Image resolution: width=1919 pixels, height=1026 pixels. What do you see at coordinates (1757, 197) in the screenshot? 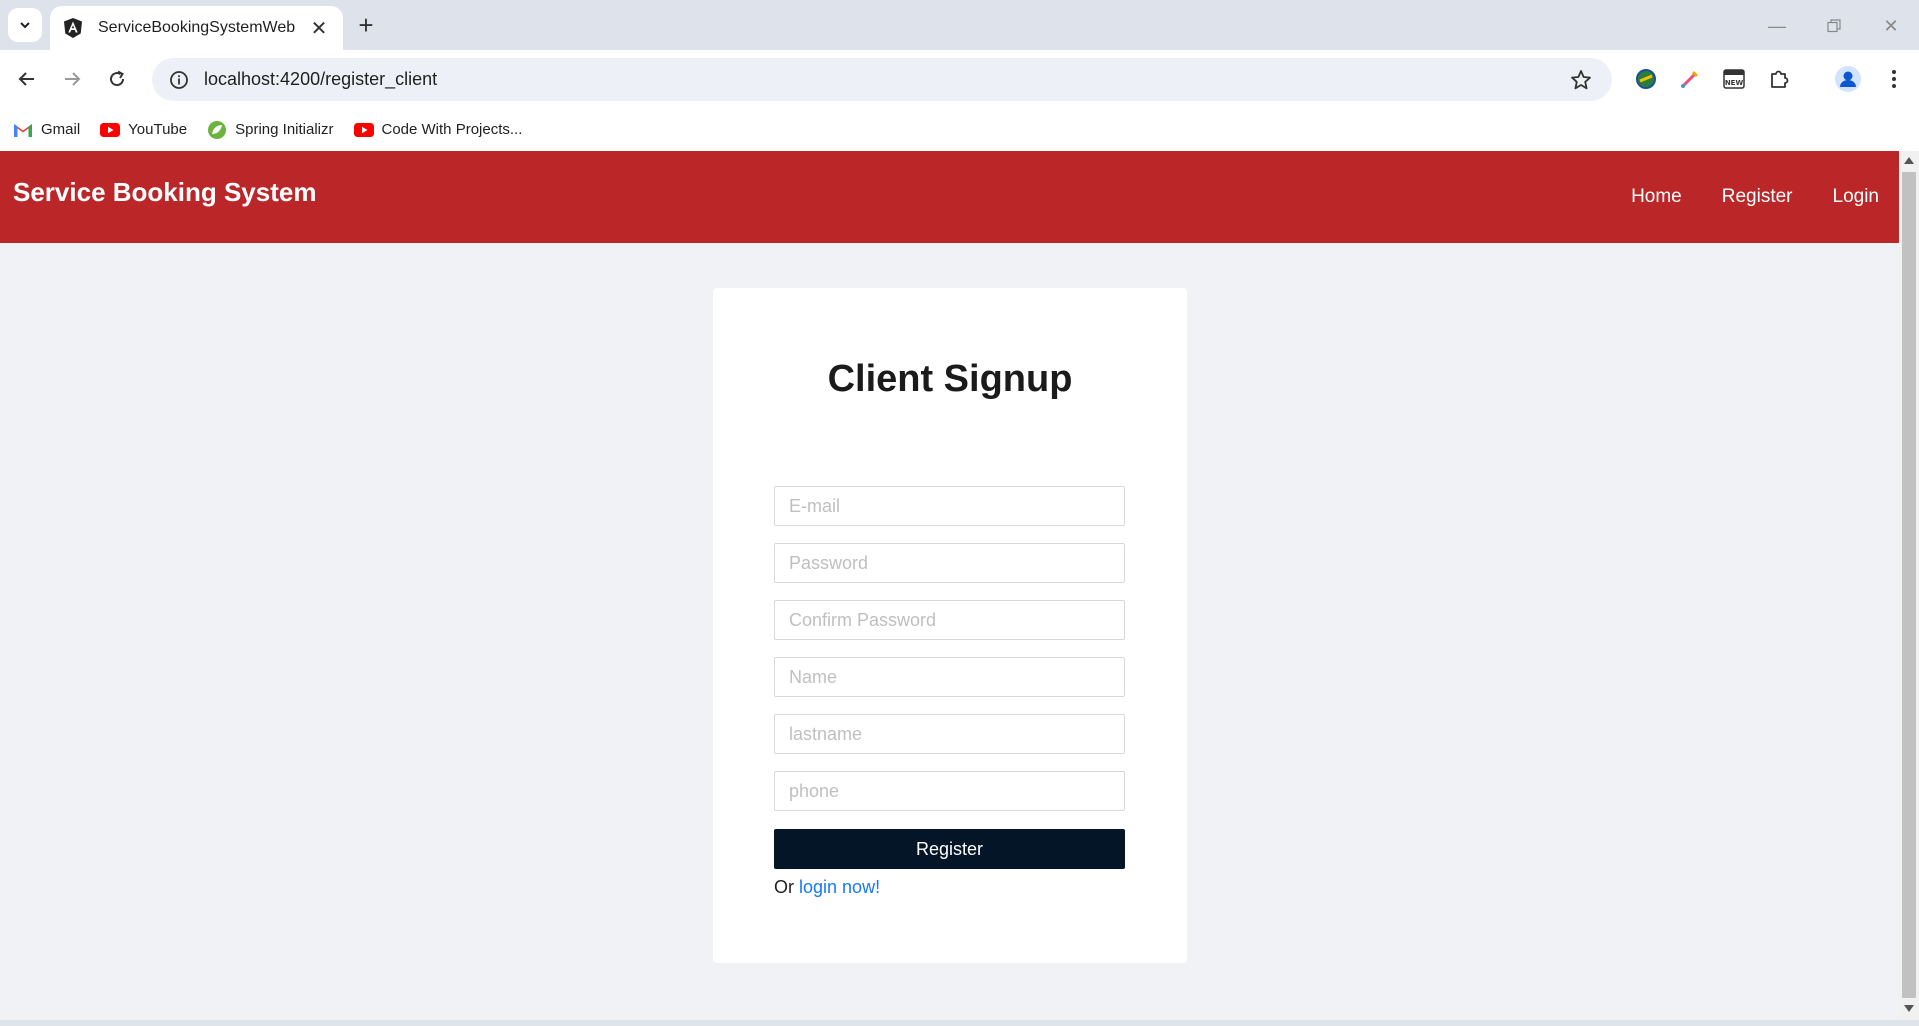
I see `nav-register-link: Register` at bounding box center [1757, 197].